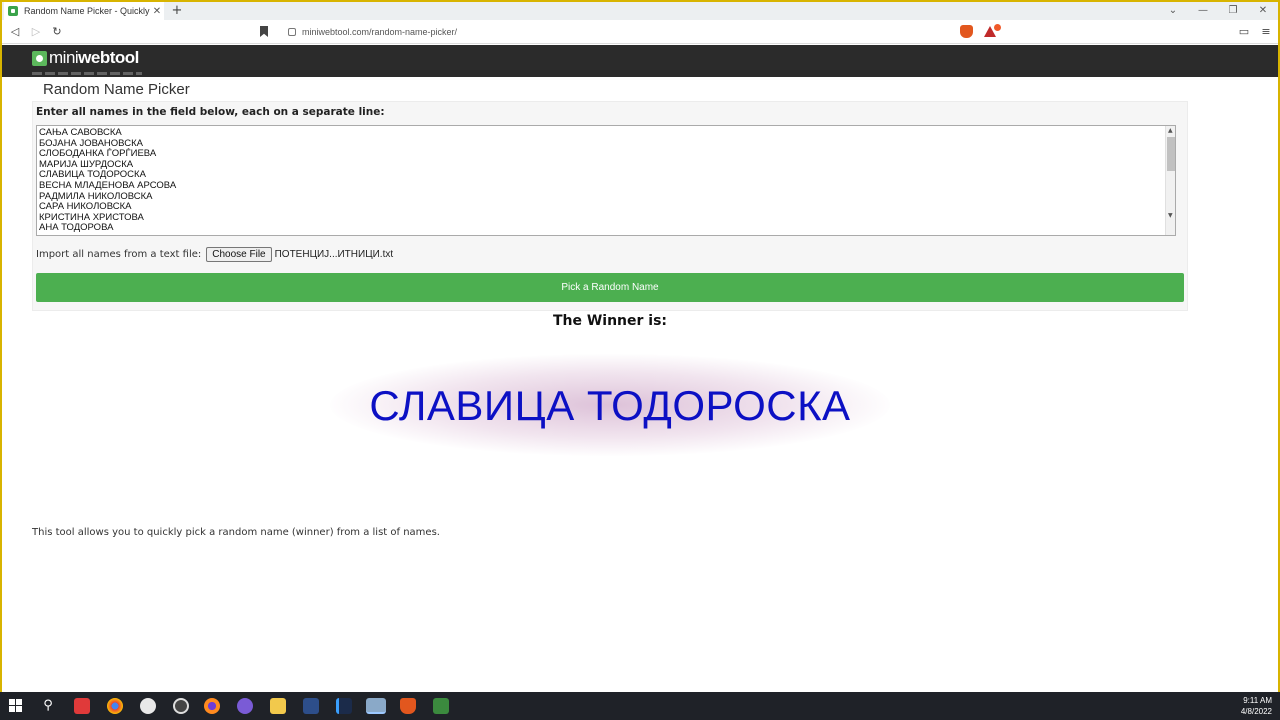 This screenshot has width=1280, height=720. What do you see at coordinates (311, 706) in the screenshot?
I see `app-ndi-icon` at bounding box center [311, 706].